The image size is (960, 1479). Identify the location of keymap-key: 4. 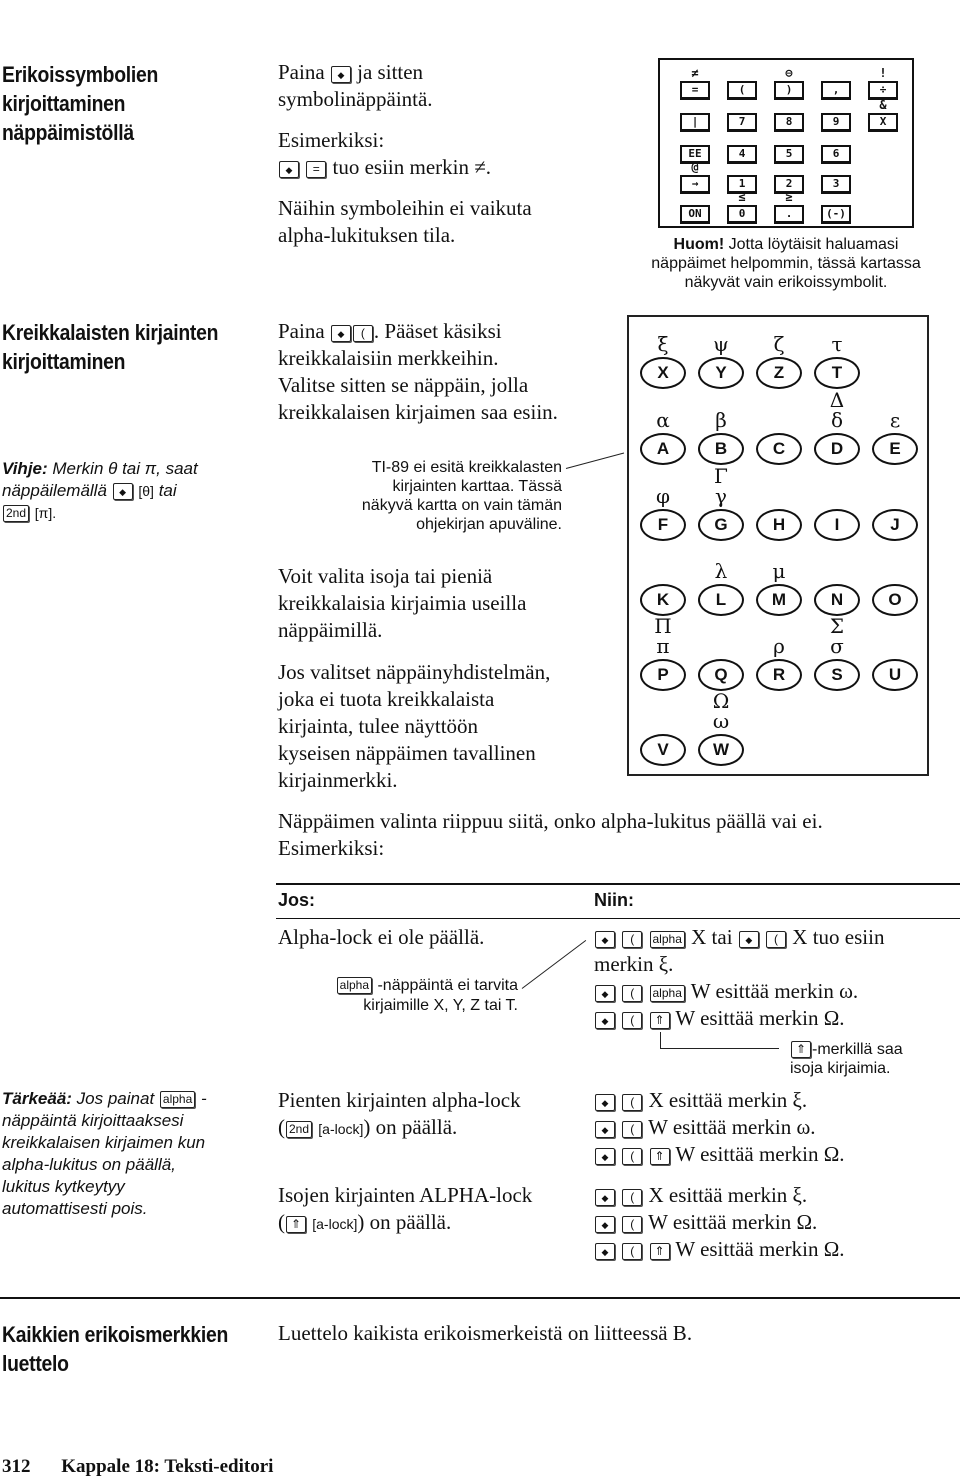
(742, 154).